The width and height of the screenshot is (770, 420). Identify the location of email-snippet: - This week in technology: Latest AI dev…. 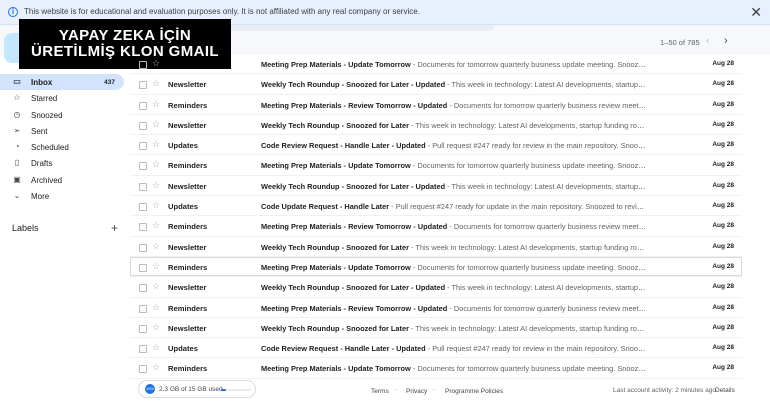
(547, 186).